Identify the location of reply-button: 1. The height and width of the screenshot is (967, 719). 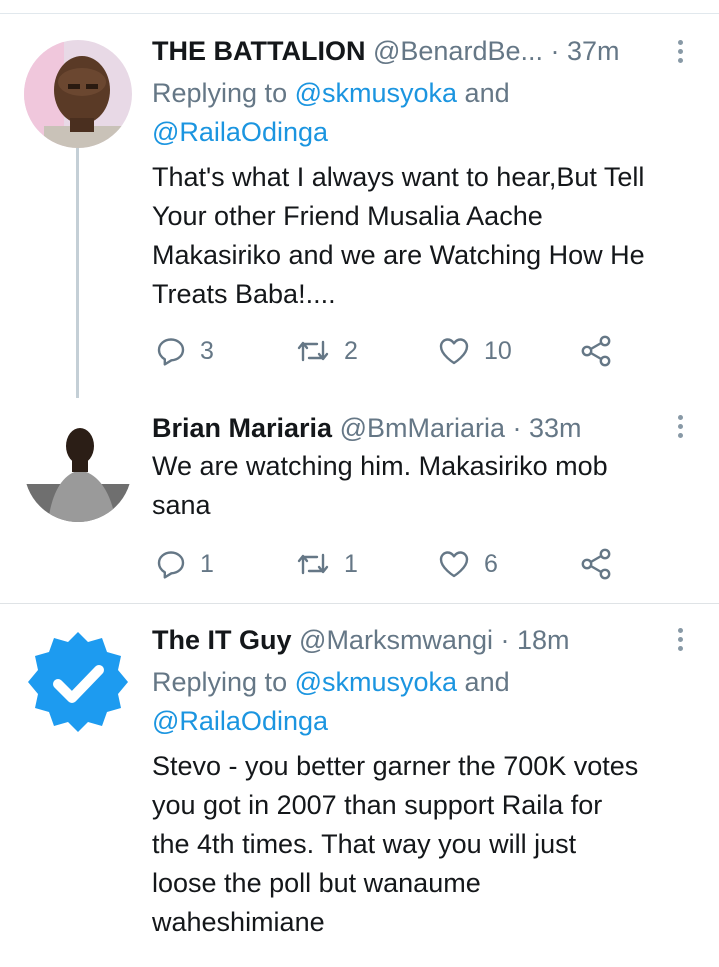
(185, 564).